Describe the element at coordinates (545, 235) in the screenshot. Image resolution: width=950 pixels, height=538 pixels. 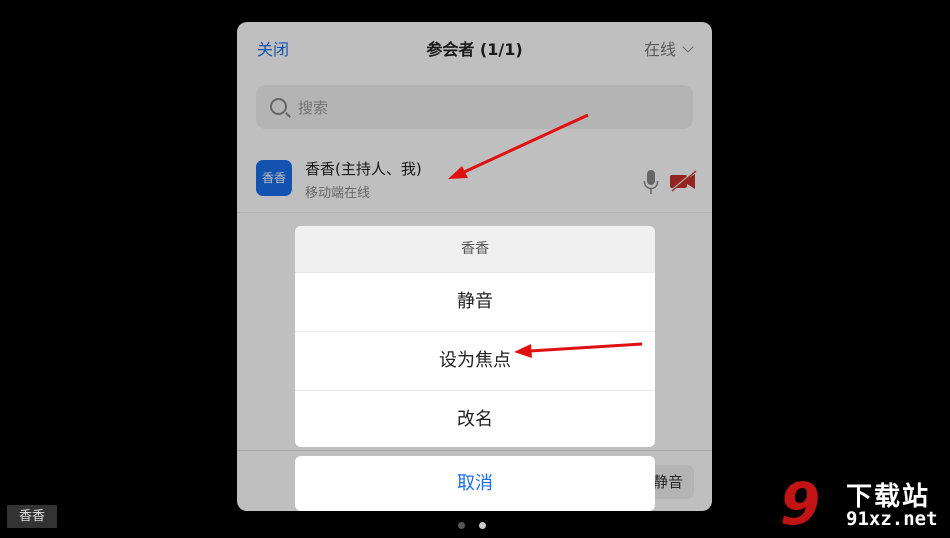
I see `annotation-arrows` at that location.